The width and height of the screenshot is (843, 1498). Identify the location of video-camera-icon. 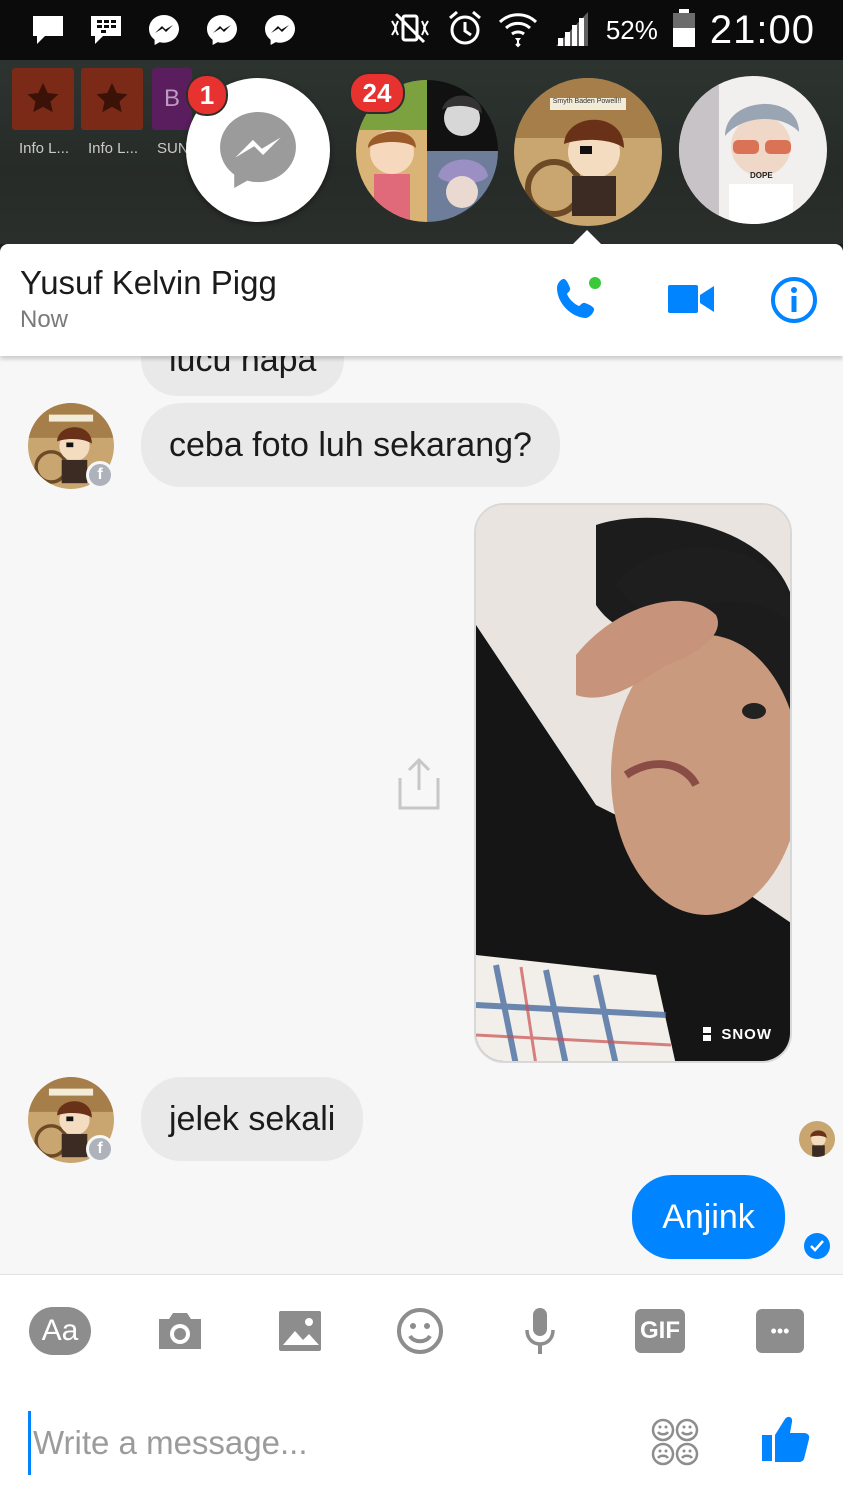
(691, 299).